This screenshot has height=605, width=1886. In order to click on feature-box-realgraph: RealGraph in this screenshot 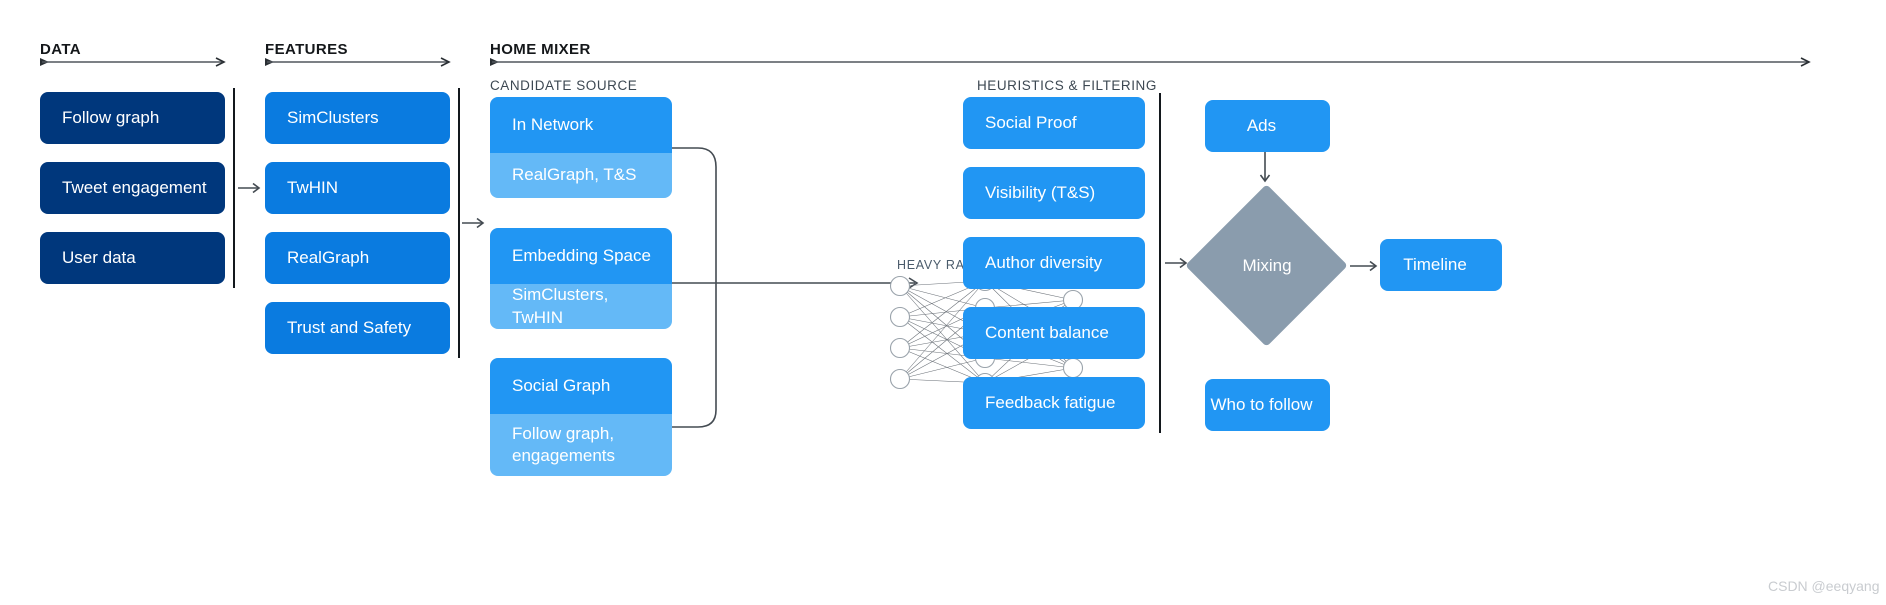, I will do `click(357, 258)`.